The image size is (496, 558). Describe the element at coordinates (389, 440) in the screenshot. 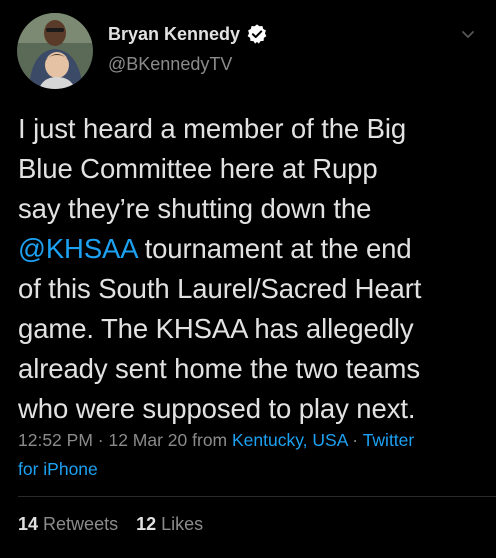

I see `source-link: Twitter` at that location.